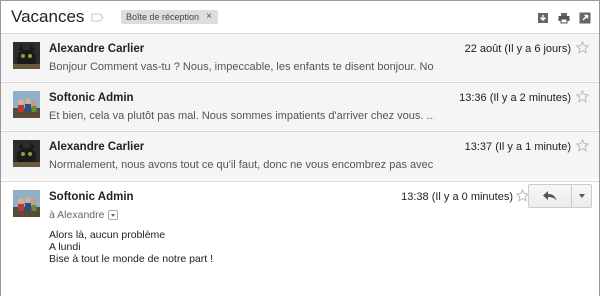 This screenshot has width=600, height=296. I want to click on print-icon, so click(564, 17).